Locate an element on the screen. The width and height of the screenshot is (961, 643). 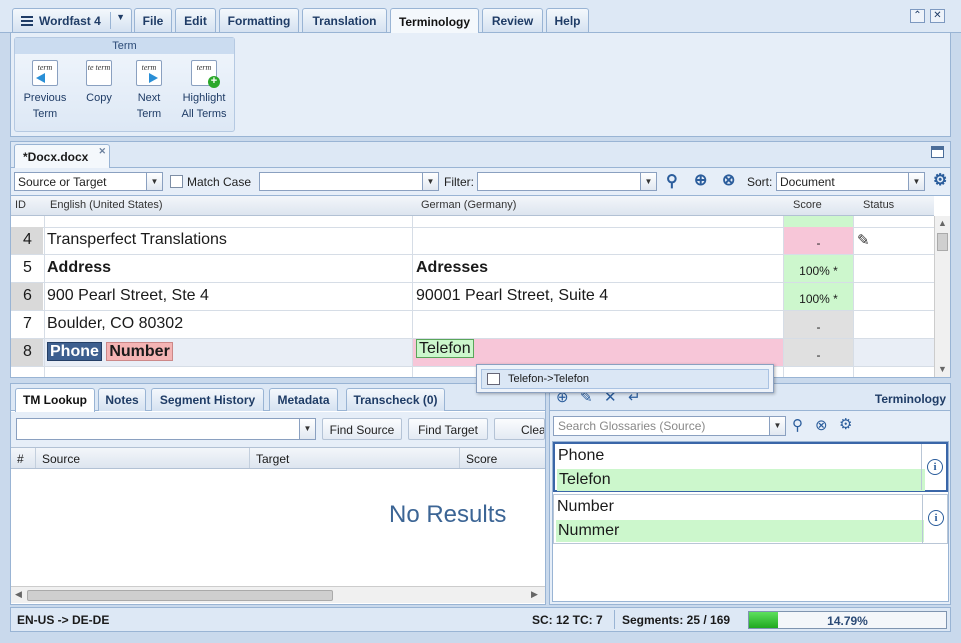
maximize-icon is located at coordinates (937, 152).